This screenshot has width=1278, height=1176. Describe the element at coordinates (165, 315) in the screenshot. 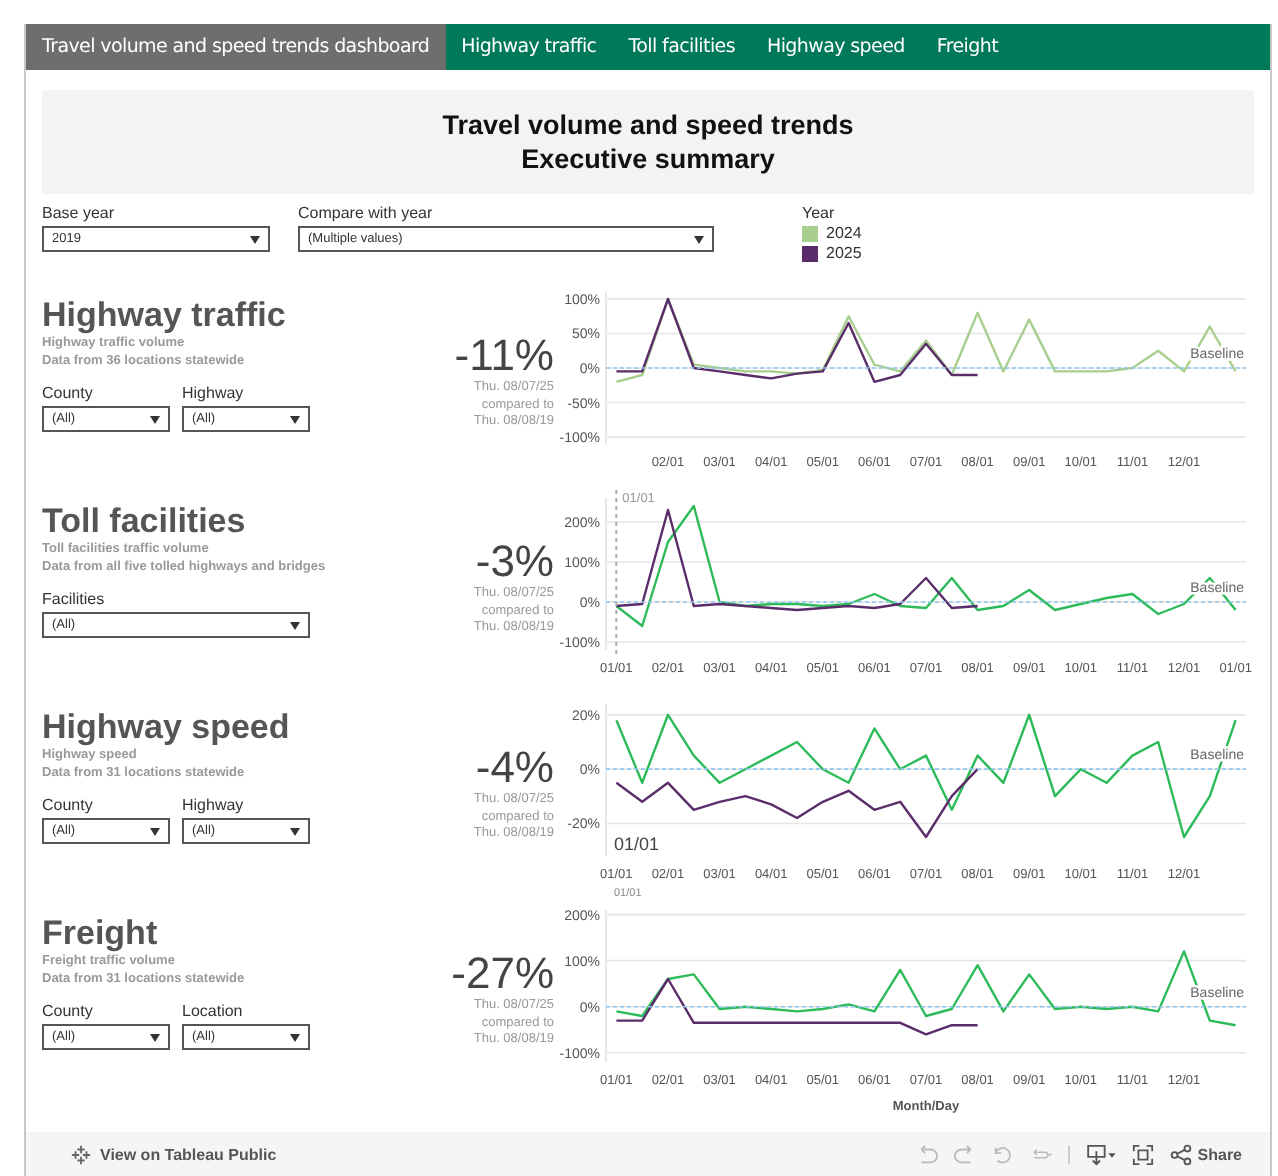

I see `section-title: Highway traffic` at that location.